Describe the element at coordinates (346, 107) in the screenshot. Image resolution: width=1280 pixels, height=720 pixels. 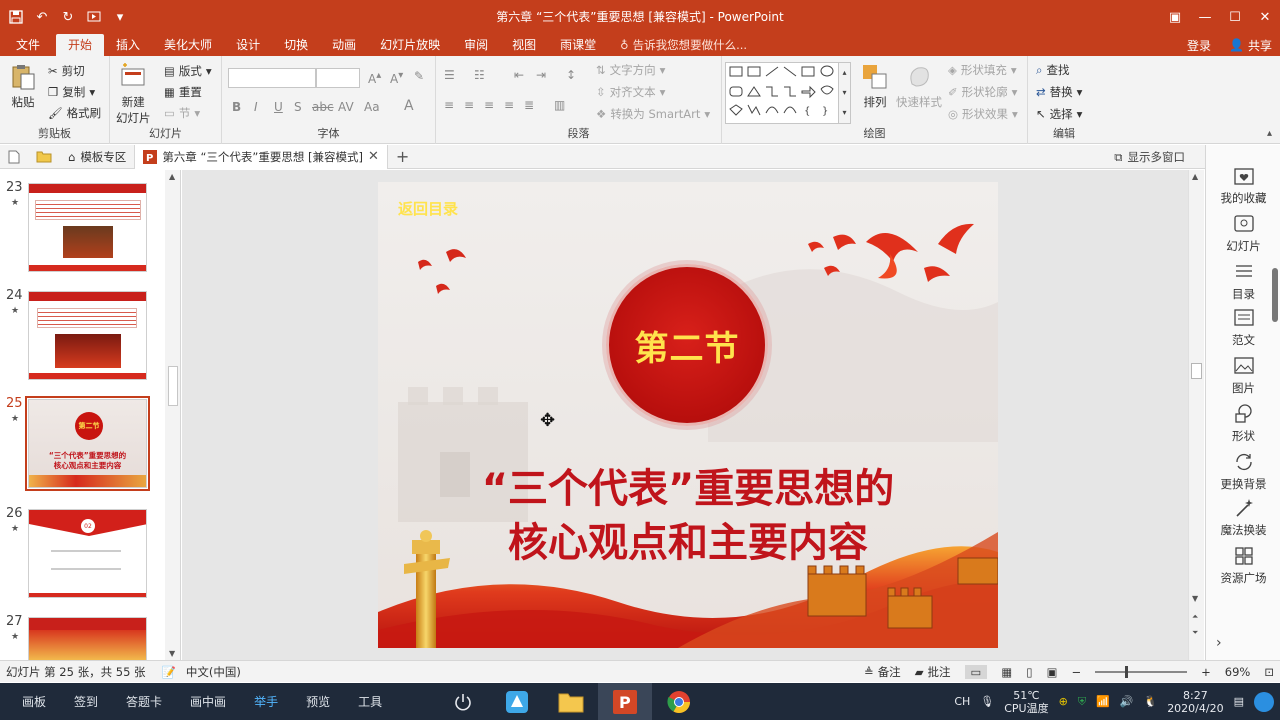
I see `char-spacing-icon: AV` at that location.